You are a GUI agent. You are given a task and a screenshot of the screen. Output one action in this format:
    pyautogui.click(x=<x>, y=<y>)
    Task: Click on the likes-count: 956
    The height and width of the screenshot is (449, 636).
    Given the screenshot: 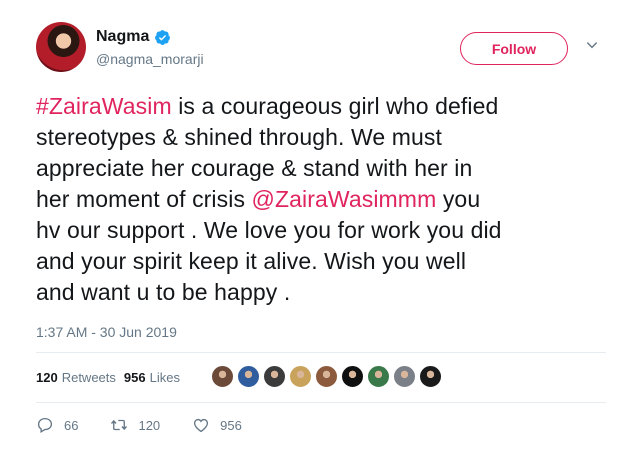 What is the action you would take?
    pyautogui.click(x=134, y=377)
    